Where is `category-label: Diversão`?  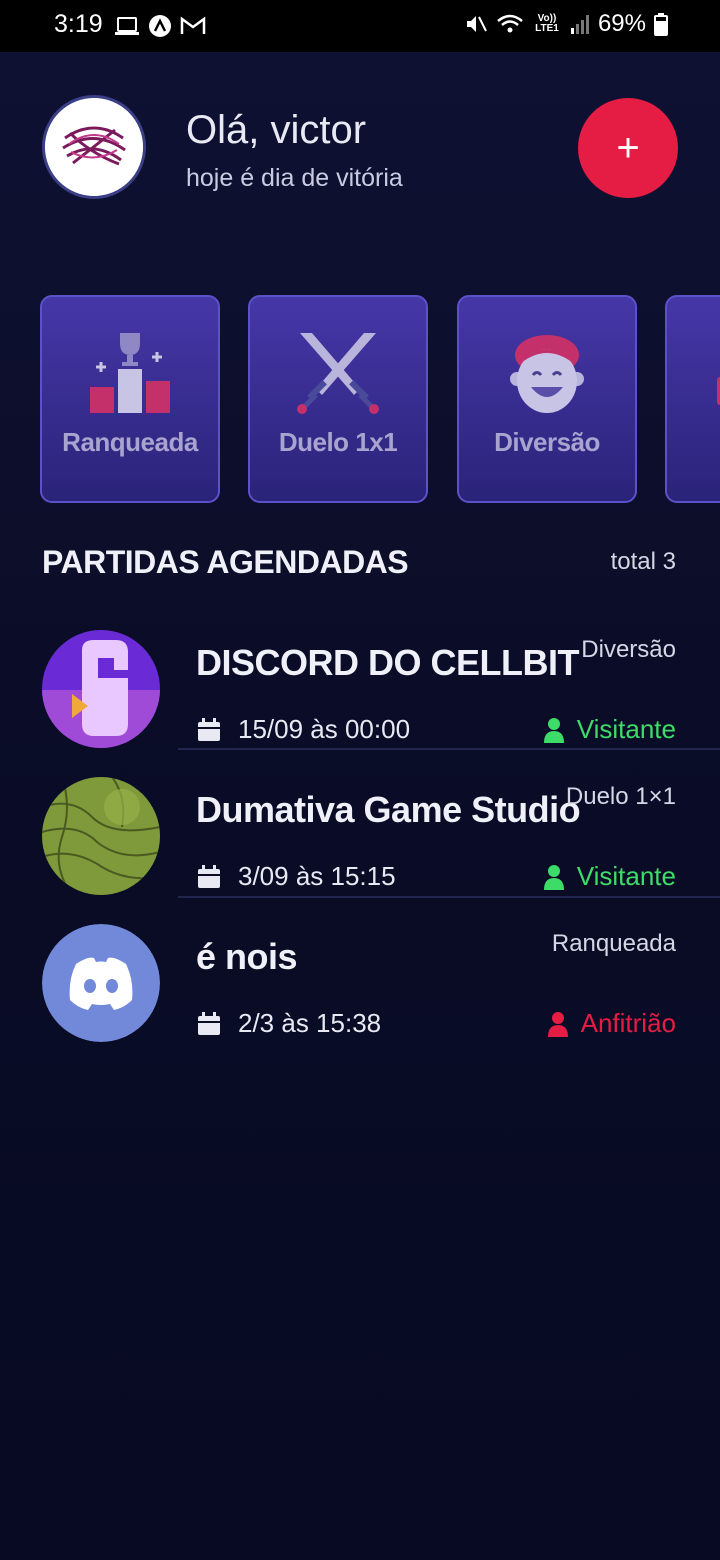
category-label: Diversão is located at coordinates (547, 442).